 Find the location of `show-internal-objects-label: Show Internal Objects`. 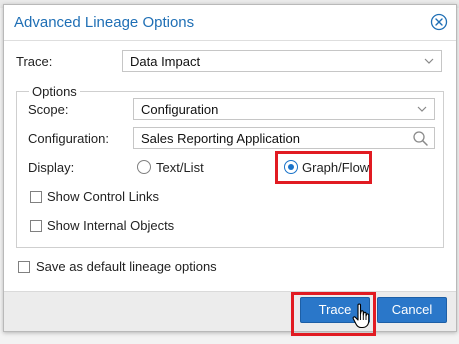

show-internal-objects-label: Show Internal Objects is located at coordinates (110, 225).